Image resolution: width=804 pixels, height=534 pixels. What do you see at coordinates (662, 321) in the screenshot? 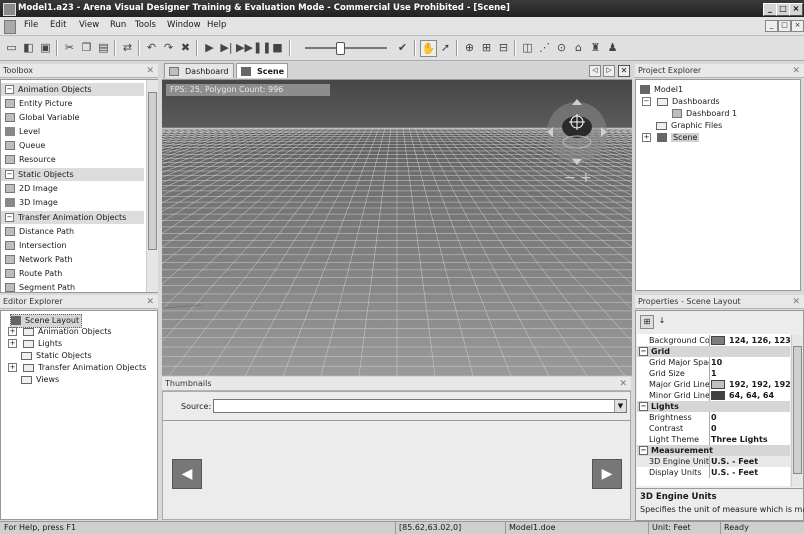
I see `sort-alpha-icon: ↓` at bounding box center [662, 321].